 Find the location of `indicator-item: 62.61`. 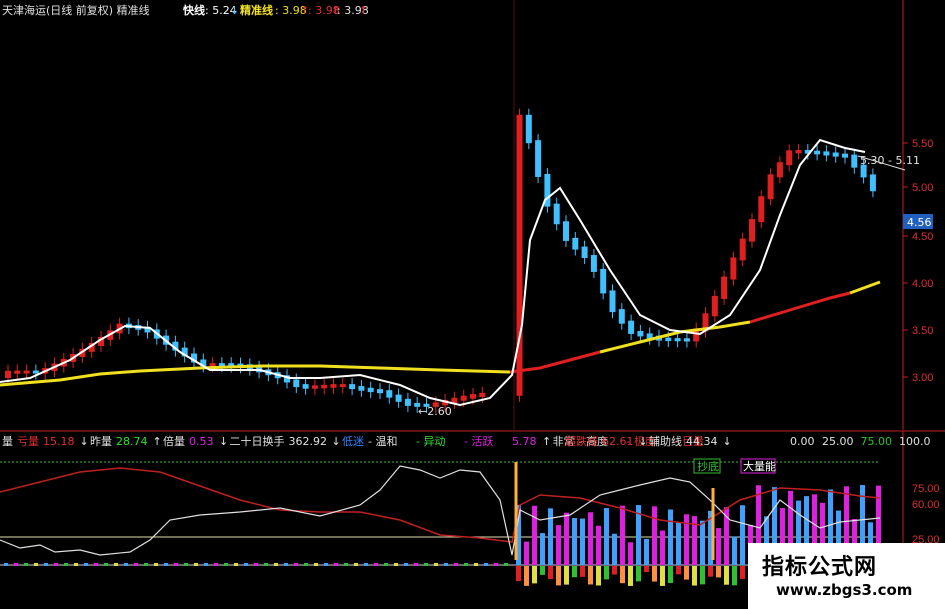

indicator-item: 62.61 is located at coordinates (618, 441).